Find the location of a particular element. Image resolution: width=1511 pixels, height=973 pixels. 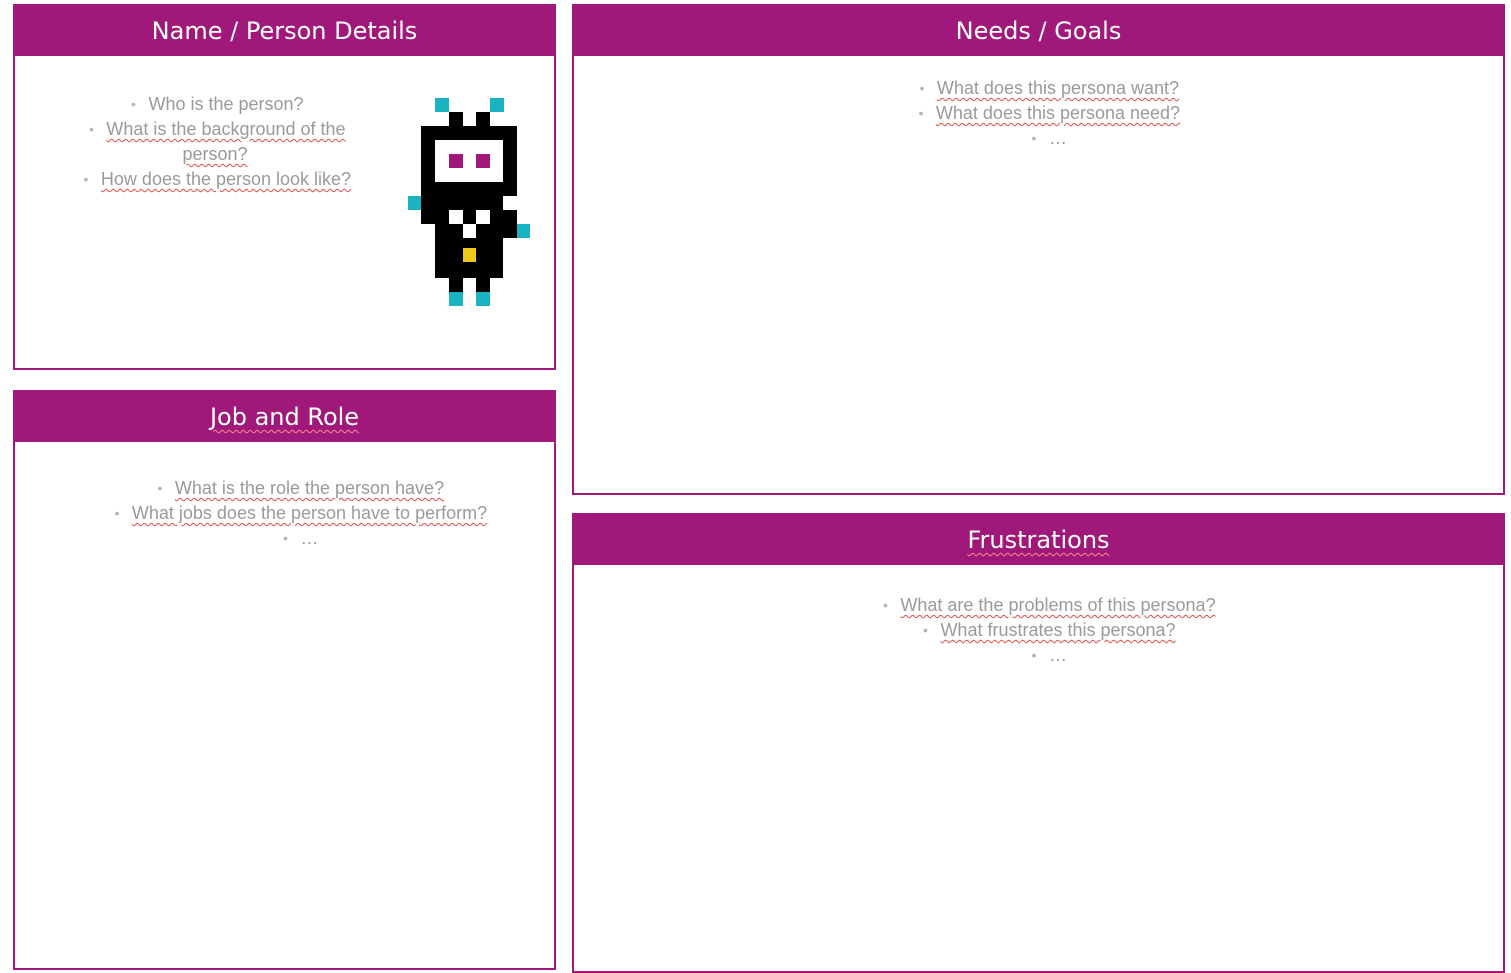

list-item-text: What is the background of the person? is located at coordinates (226, 141).